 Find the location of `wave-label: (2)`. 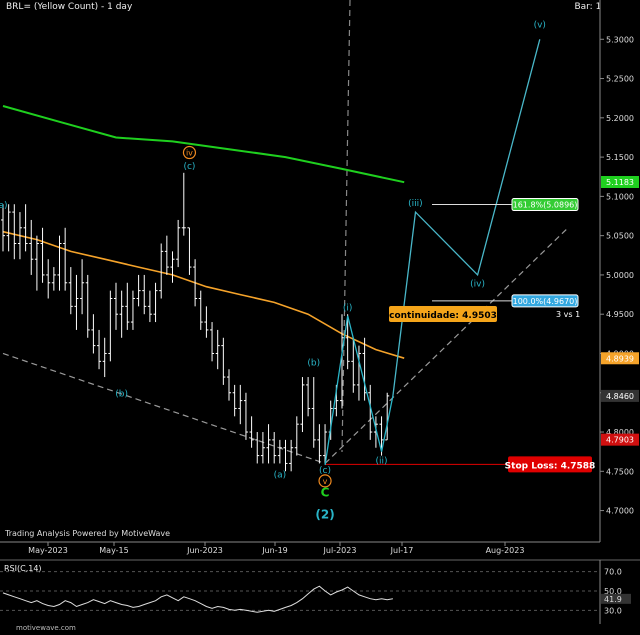

wave-label: (2) is located at coordinates (324, 514).